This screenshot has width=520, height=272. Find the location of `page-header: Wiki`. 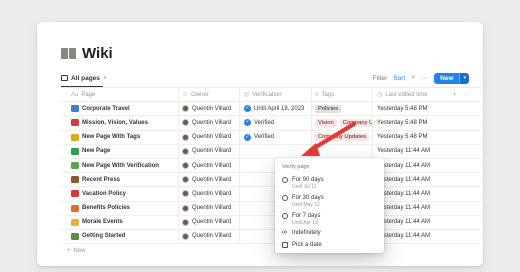

page-header: Wiki is located at coordinates (87, 53).